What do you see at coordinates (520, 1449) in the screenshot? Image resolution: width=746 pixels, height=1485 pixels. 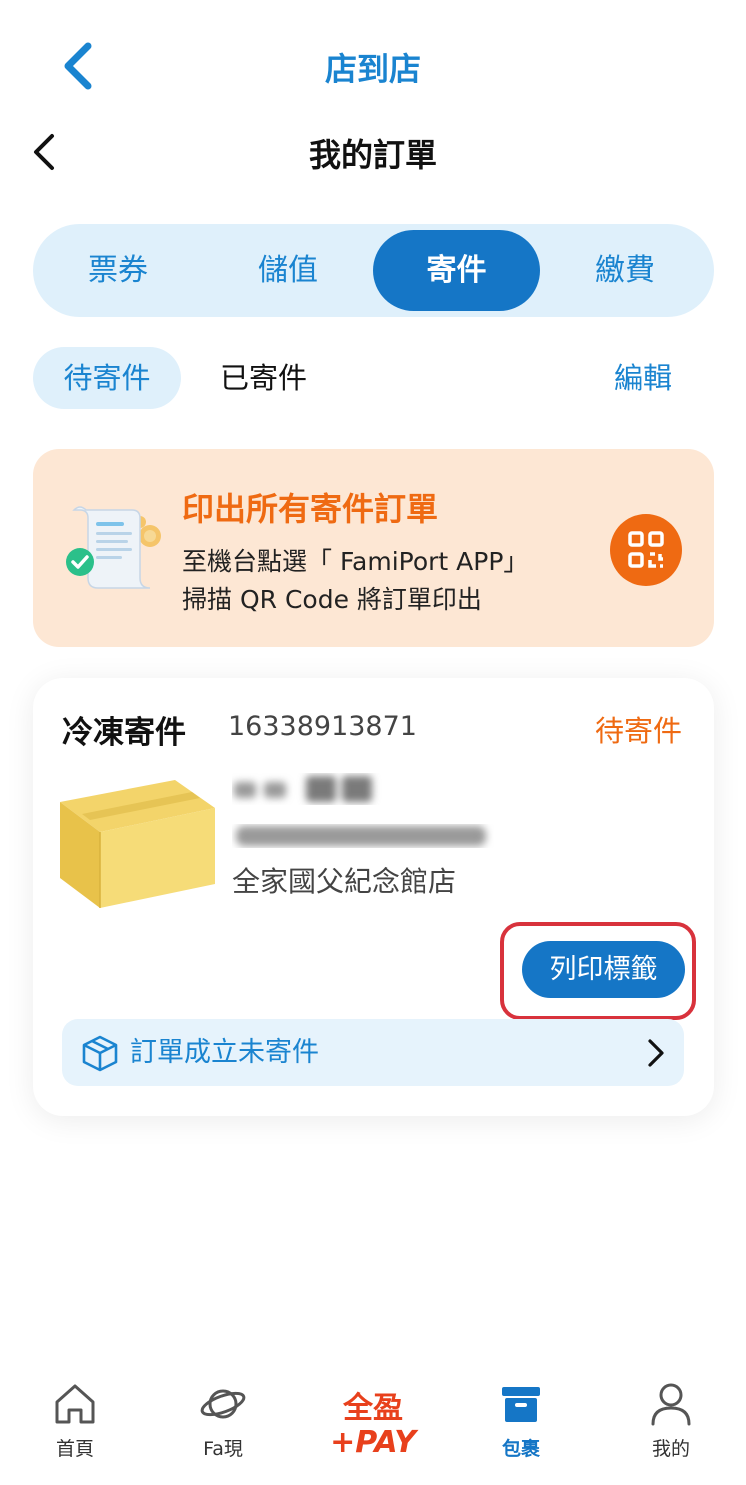 I see `nav-packages-label: 包裹` at bounding box center [520, 1449].